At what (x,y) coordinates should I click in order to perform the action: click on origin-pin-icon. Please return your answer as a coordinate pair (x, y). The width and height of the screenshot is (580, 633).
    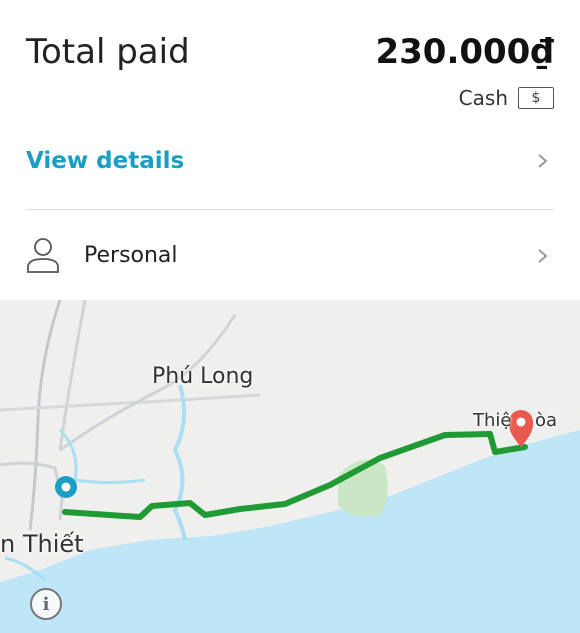
    Looking at the image, I should click on (66, 487).